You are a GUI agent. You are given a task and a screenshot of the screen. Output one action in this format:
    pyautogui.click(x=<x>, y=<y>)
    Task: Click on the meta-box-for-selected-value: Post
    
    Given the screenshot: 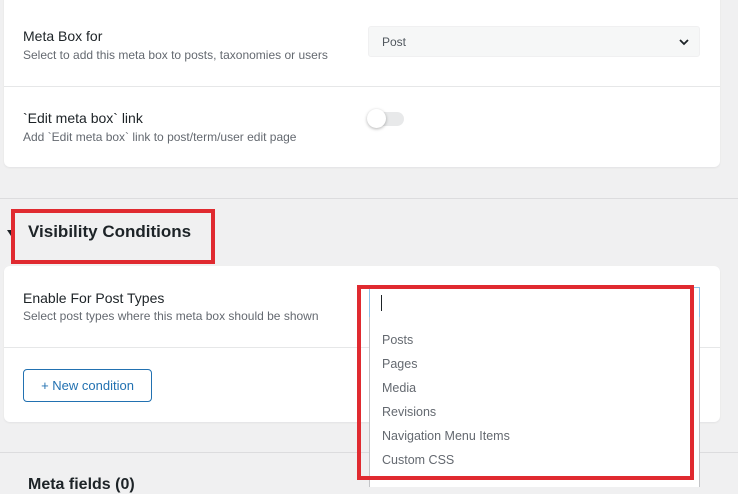 What is the action you would take?
    pyautogui.click(x=394, y=42)
    